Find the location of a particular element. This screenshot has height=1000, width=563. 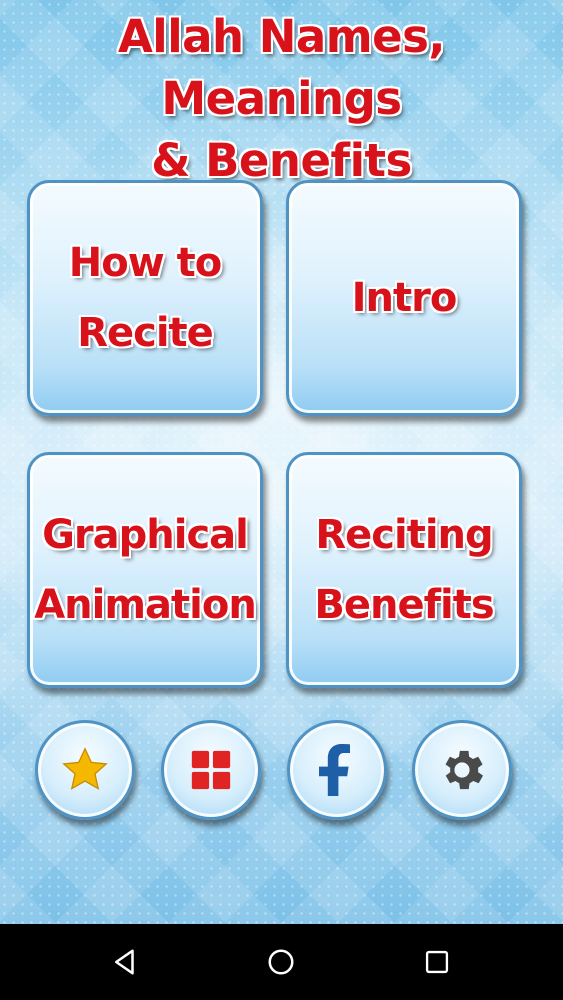

tile-label-line-1: Reciting is located at coordinates (404, 535).